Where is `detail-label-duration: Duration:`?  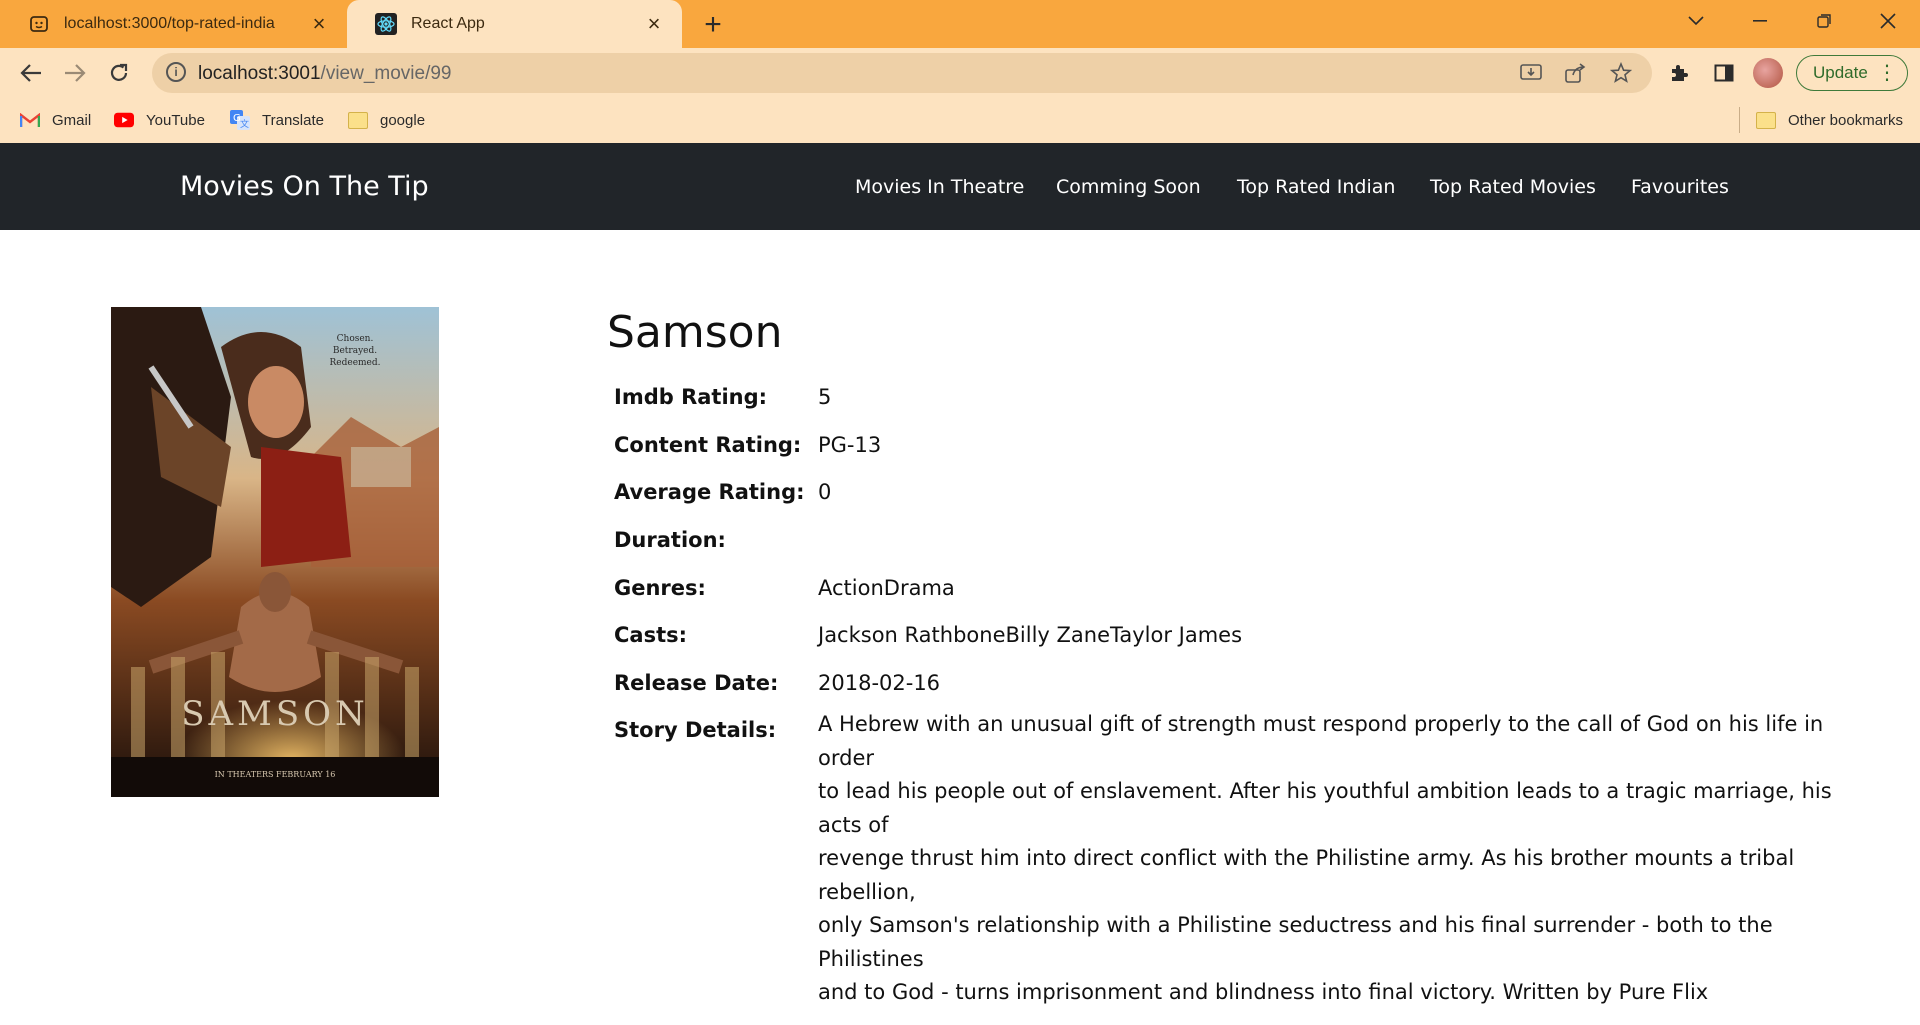 detail-label-duration: Duration: is located at coordinates (670, 540).